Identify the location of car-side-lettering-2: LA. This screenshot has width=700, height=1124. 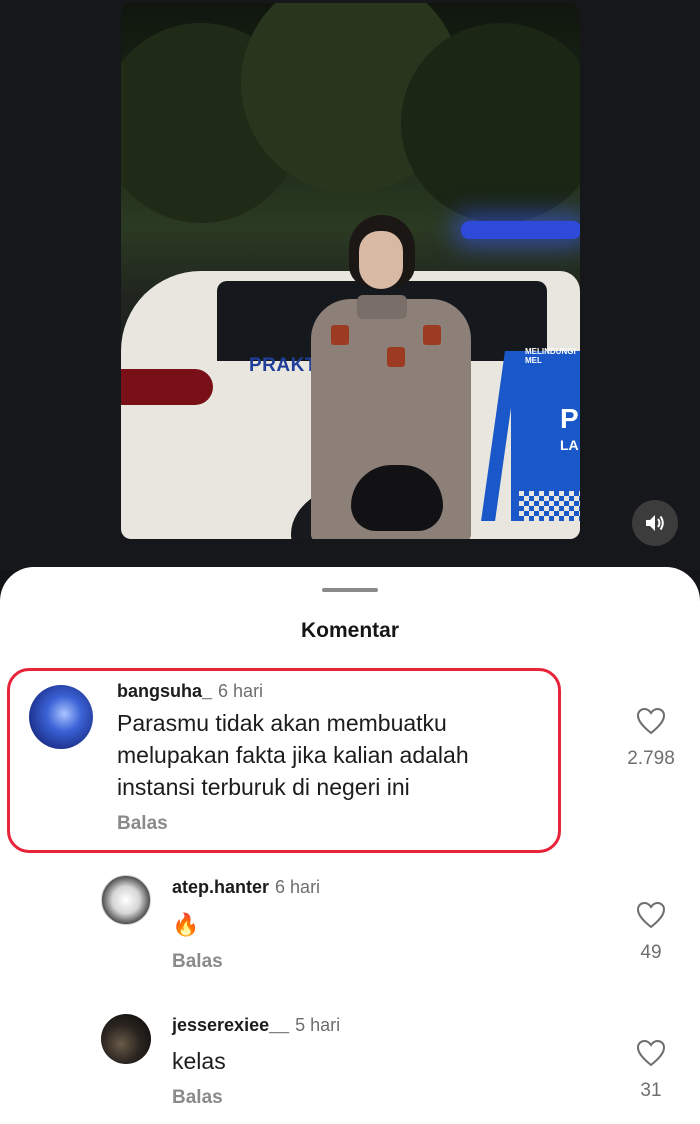
(569, 445).